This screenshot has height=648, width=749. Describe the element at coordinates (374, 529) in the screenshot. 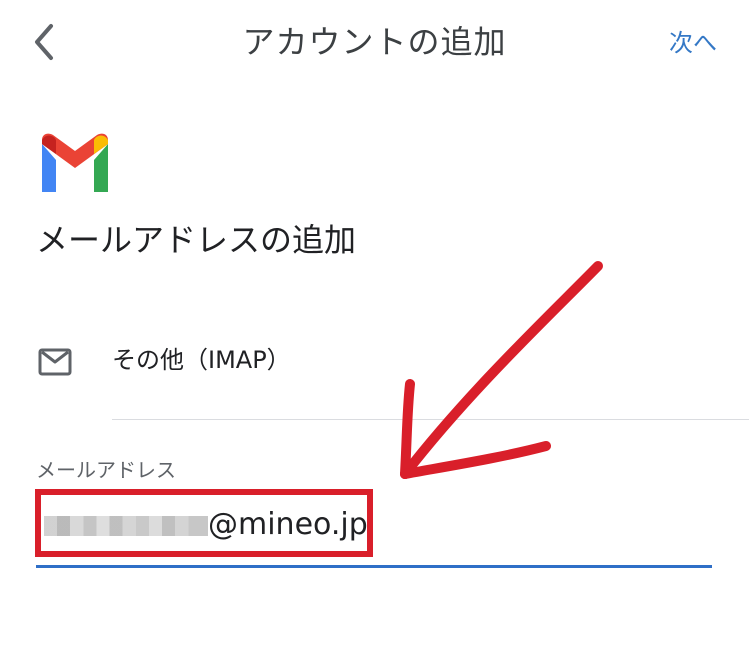

I see `email-field: @mineo.jp` at that location.